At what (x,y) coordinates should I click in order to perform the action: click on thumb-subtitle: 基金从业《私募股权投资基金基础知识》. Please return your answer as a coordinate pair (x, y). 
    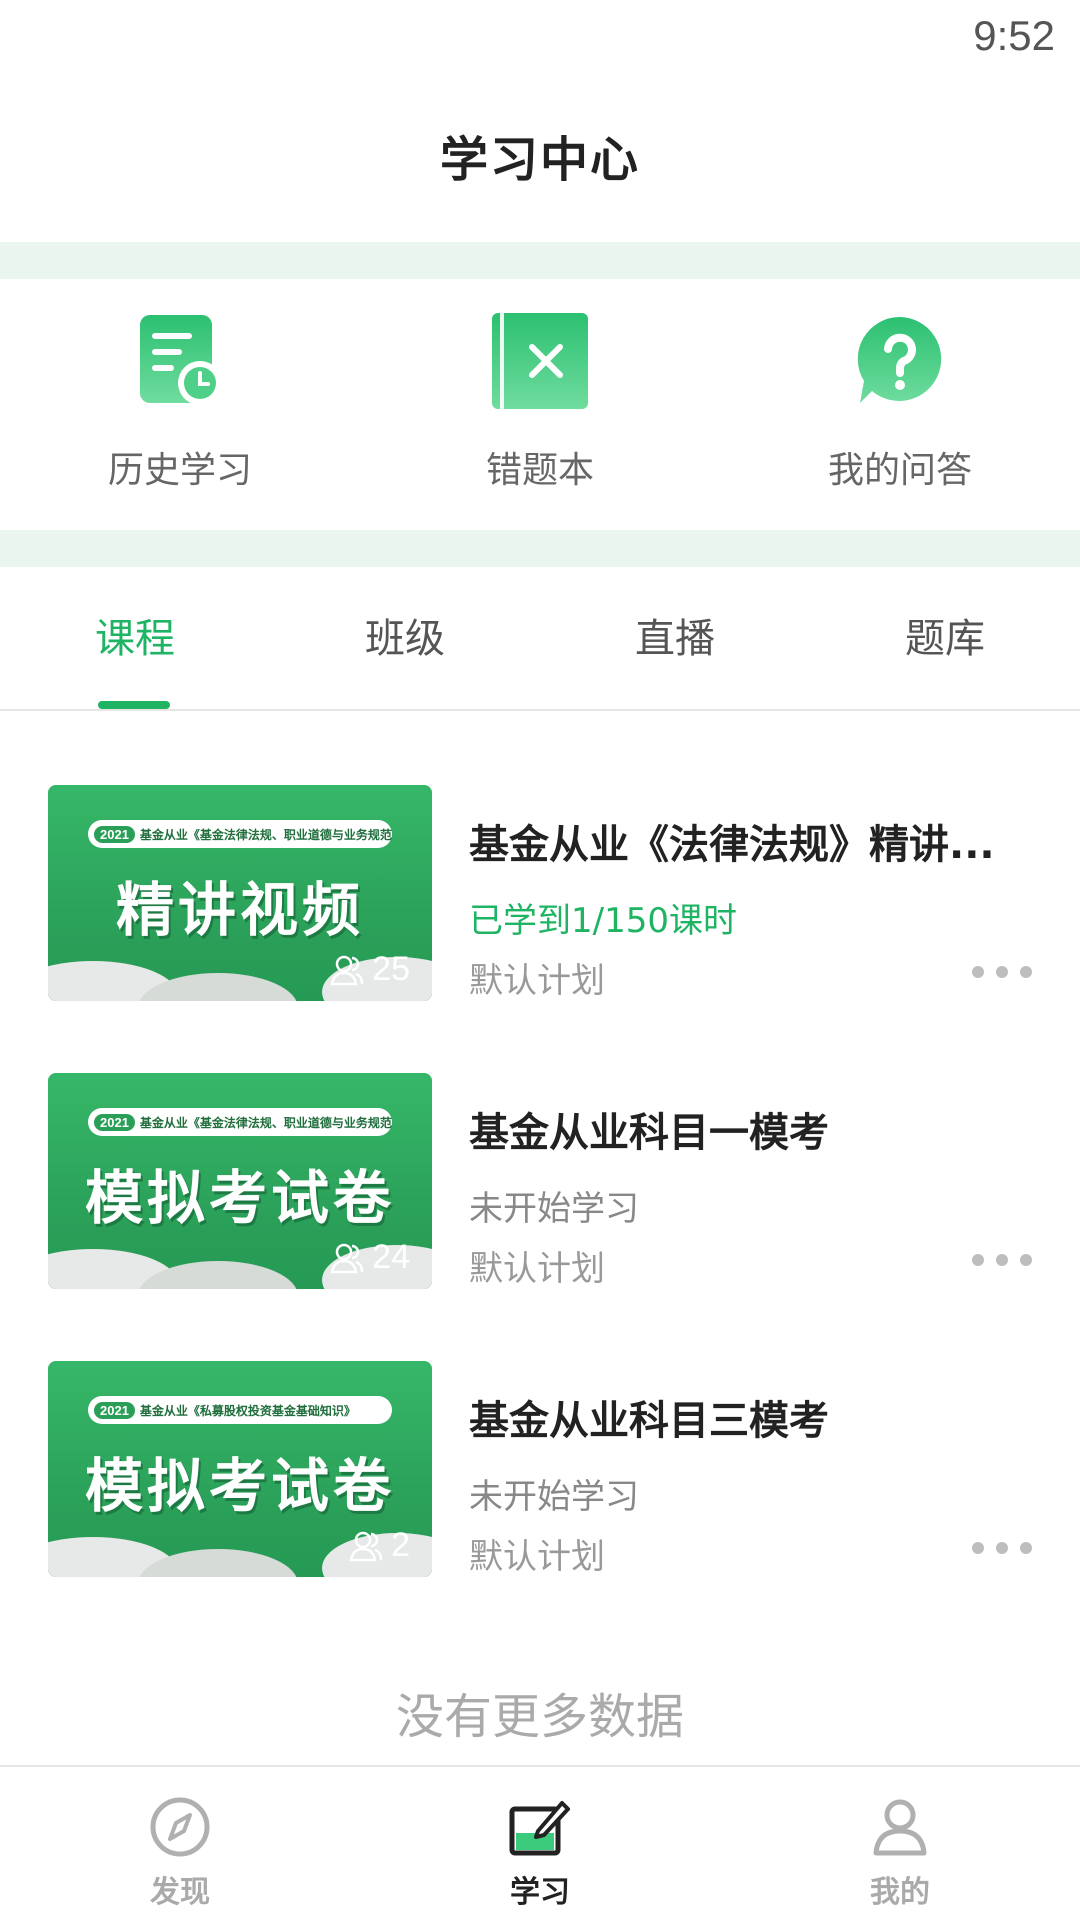
    Looking at the image, I should click on (247, 1410).